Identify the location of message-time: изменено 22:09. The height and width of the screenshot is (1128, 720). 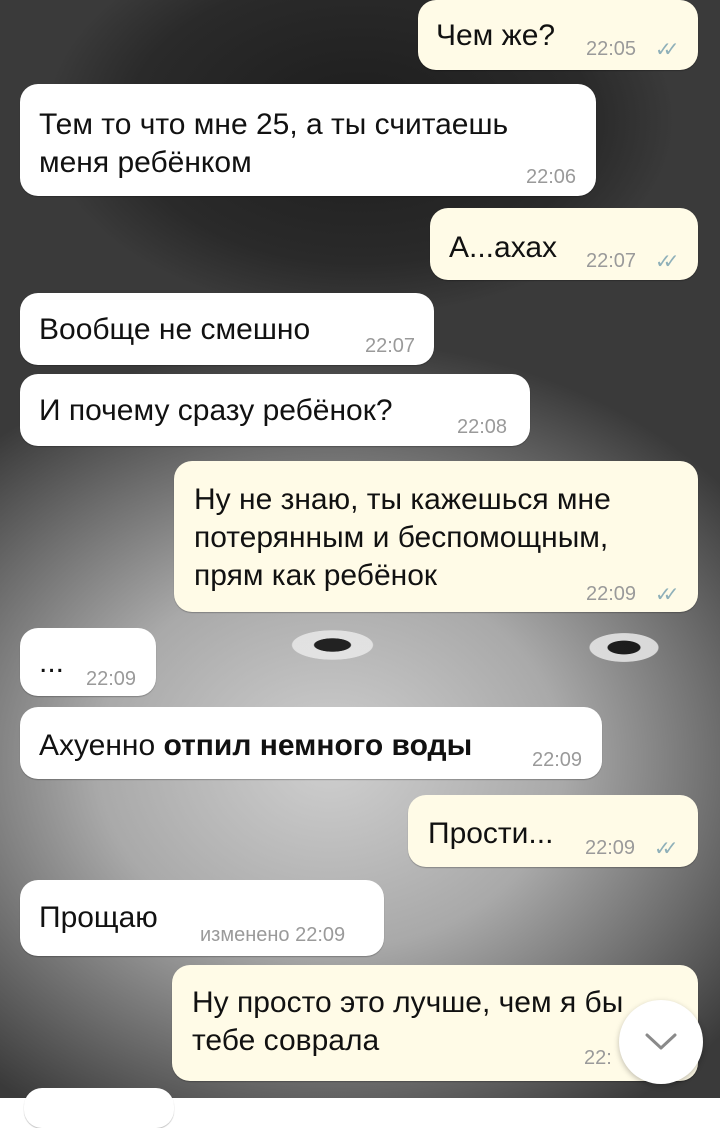
(273, 935).